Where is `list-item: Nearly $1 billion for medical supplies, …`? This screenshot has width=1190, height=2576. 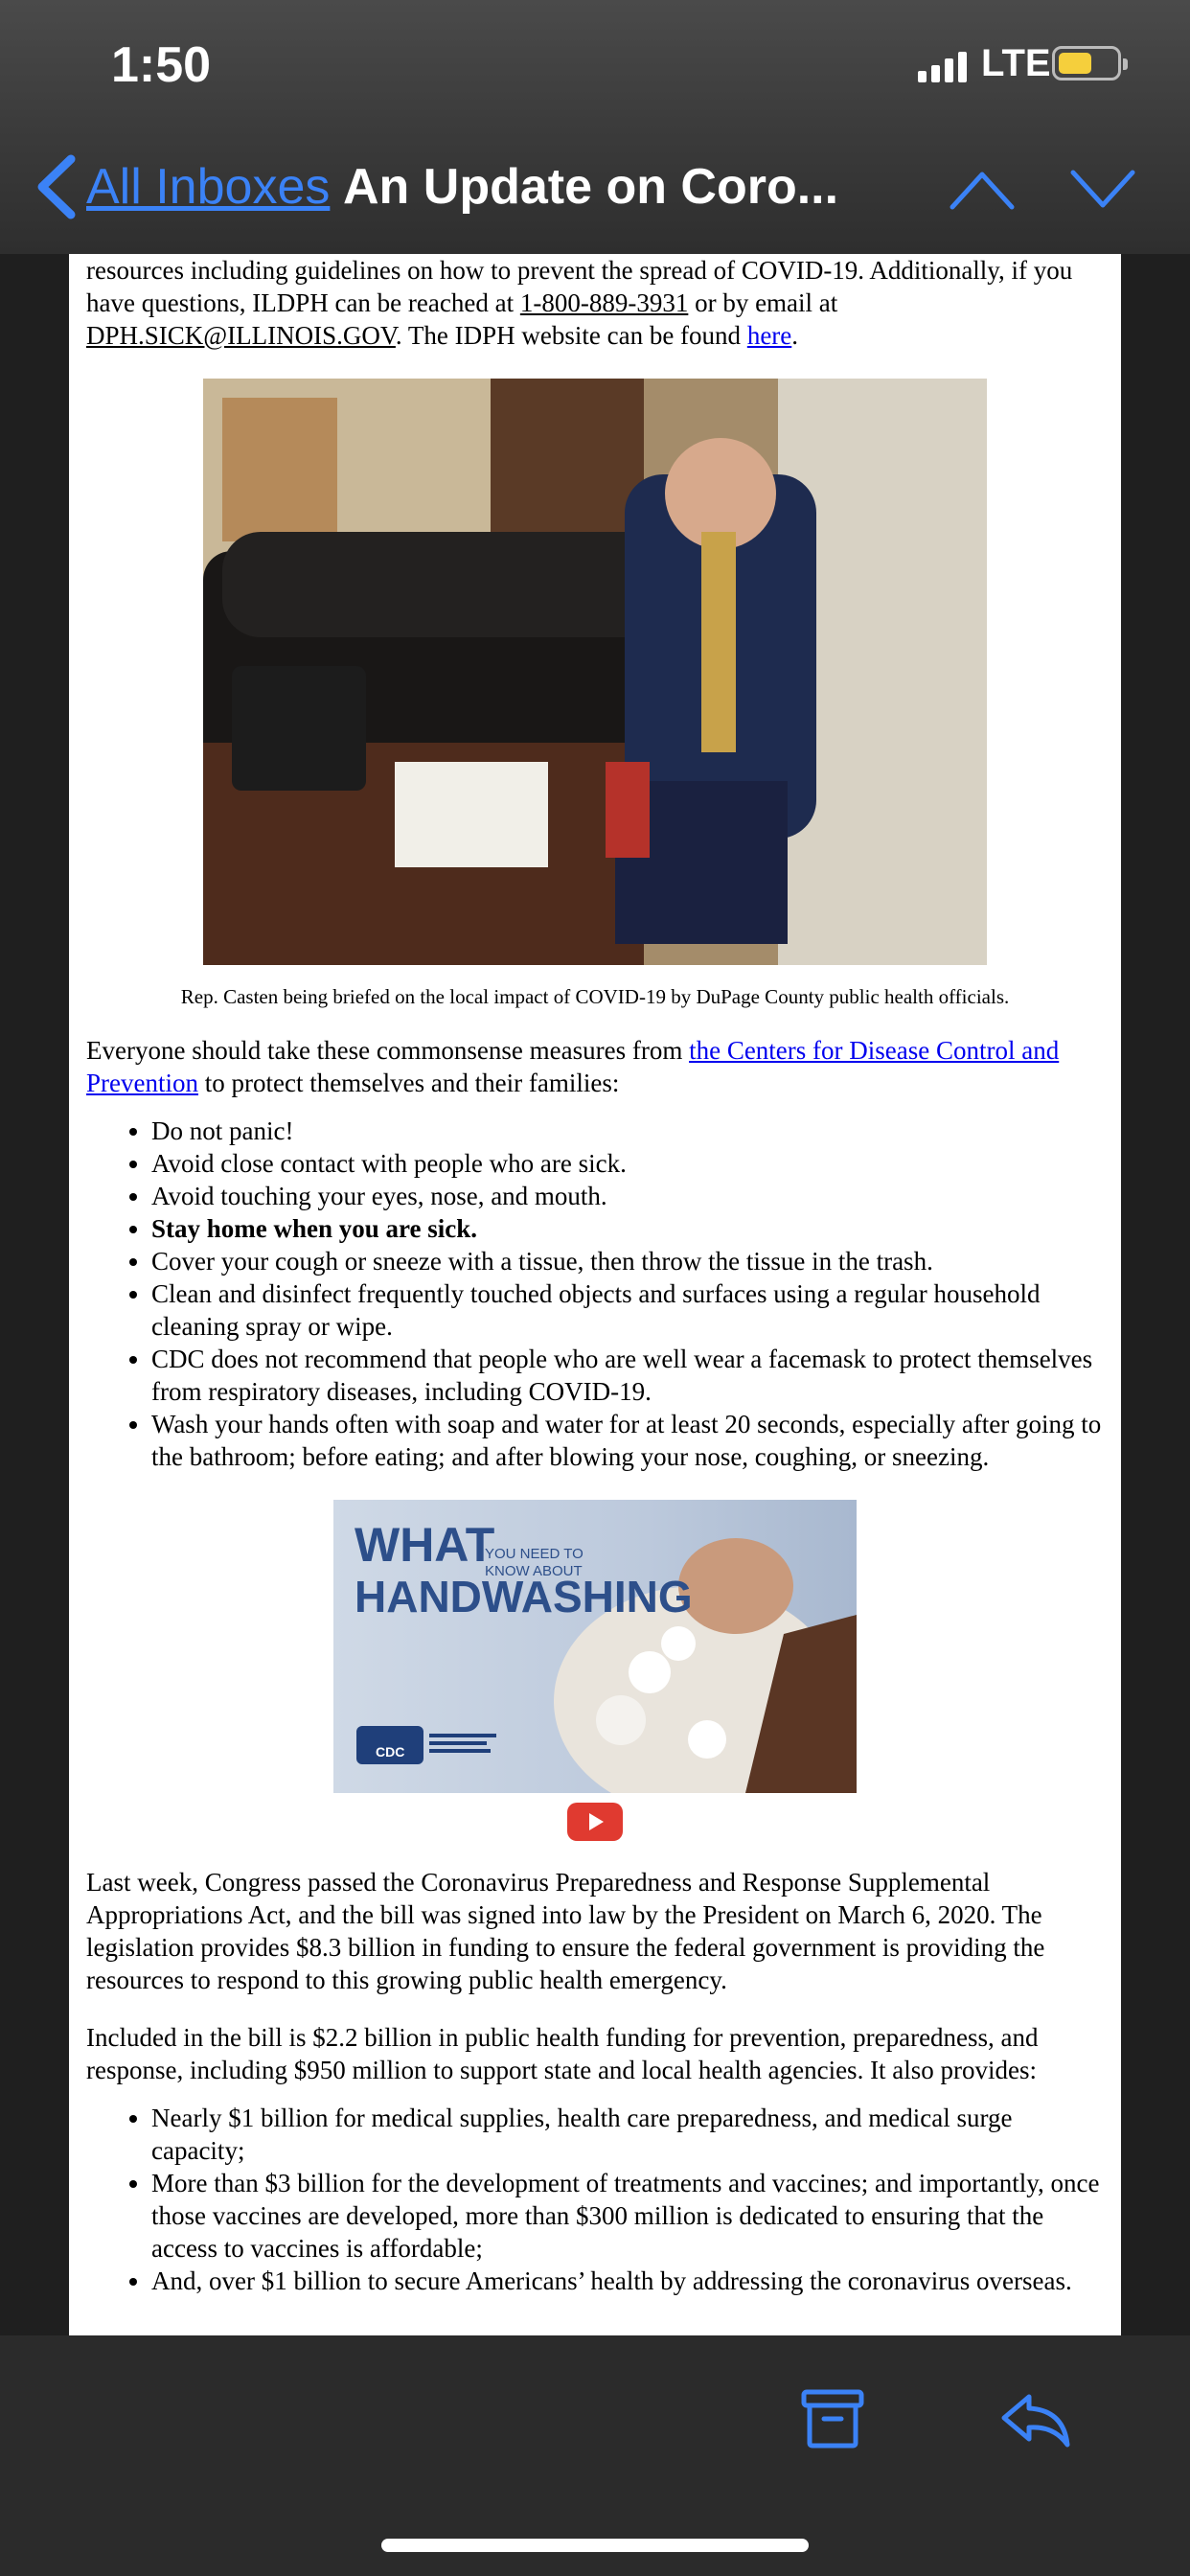
list-item: Nearly $1 billion for medical supplies, … is located at coordinates (627, 2134).